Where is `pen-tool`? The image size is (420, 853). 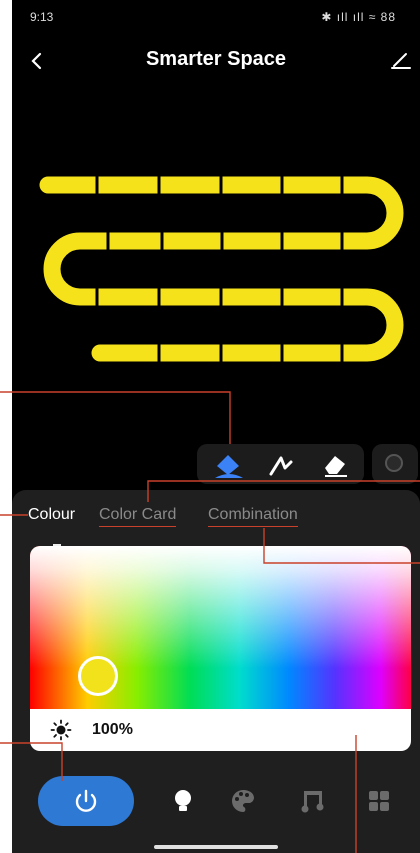 pen-tool is located at coordinates (281, 464).